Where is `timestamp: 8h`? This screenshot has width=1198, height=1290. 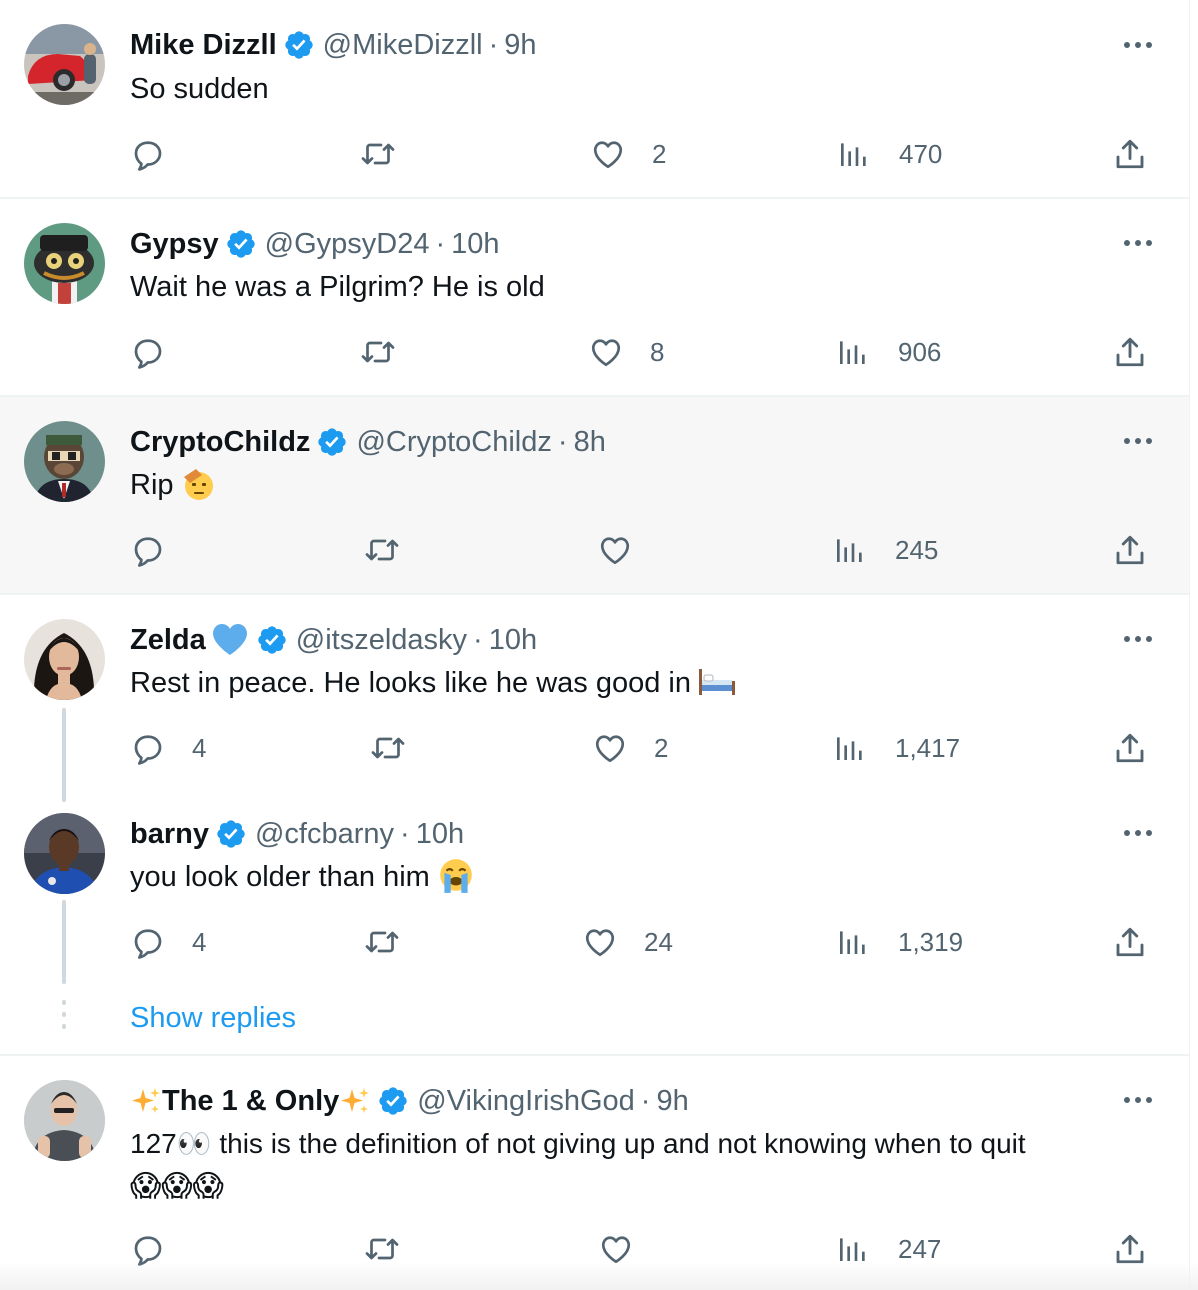 timestamp: 8h is located at coordinates (590, 442).